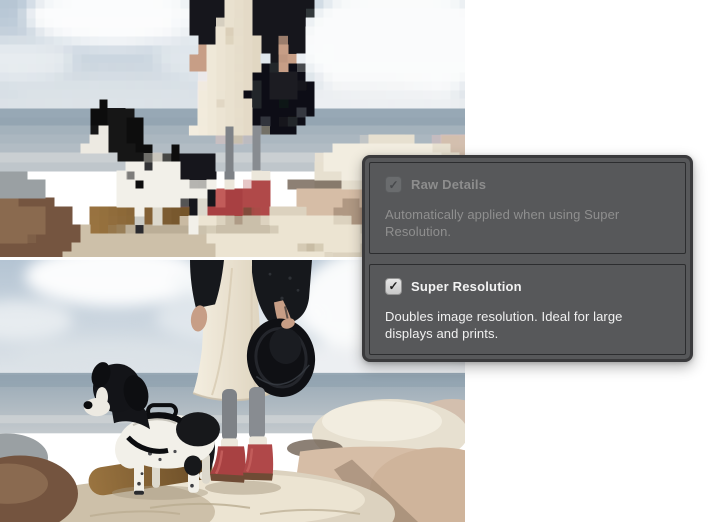 The height and width of the screenshot is (522, 720). Describe the element at coordinates (466, 286) in the screenshot. I see `super-resolution-label: Super Resolution` at that location.